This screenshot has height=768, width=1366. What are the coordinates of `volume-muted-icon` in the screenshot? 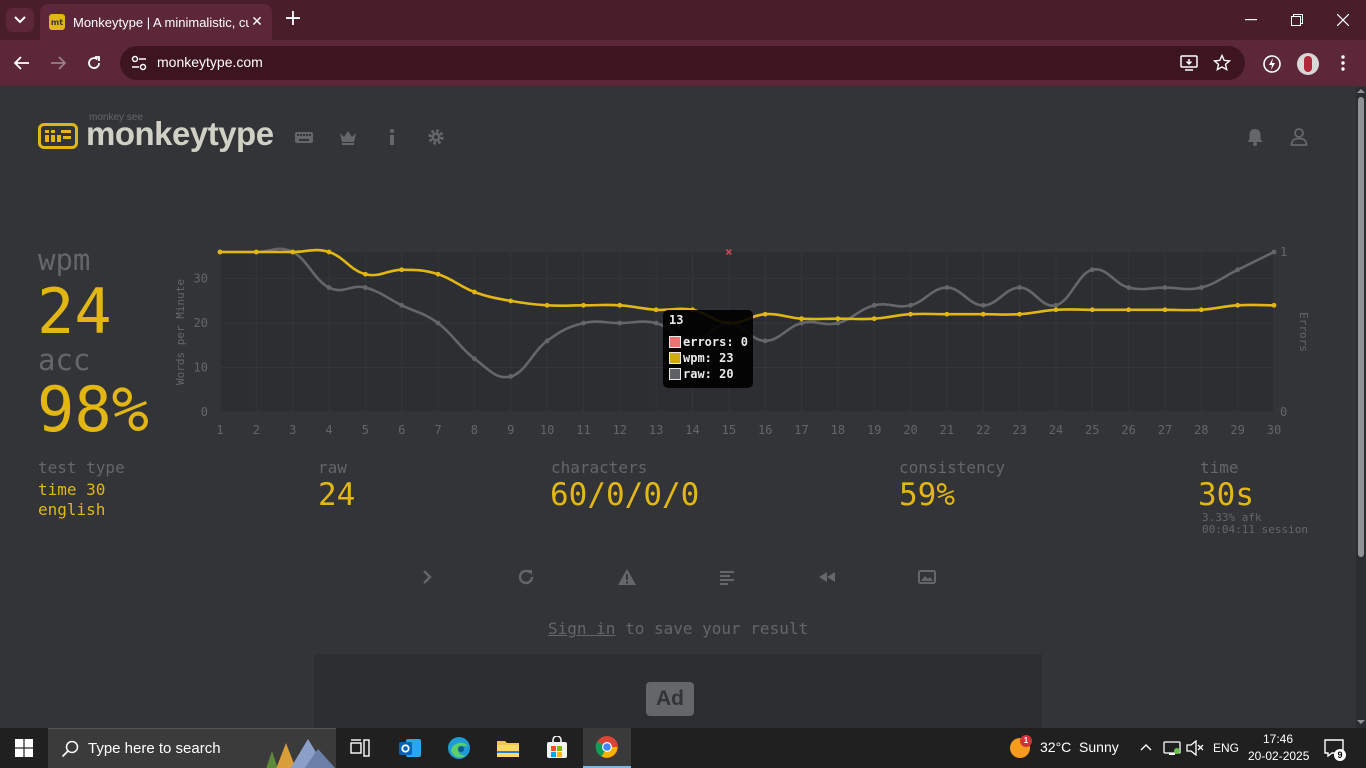 It's located at (1195, 748).